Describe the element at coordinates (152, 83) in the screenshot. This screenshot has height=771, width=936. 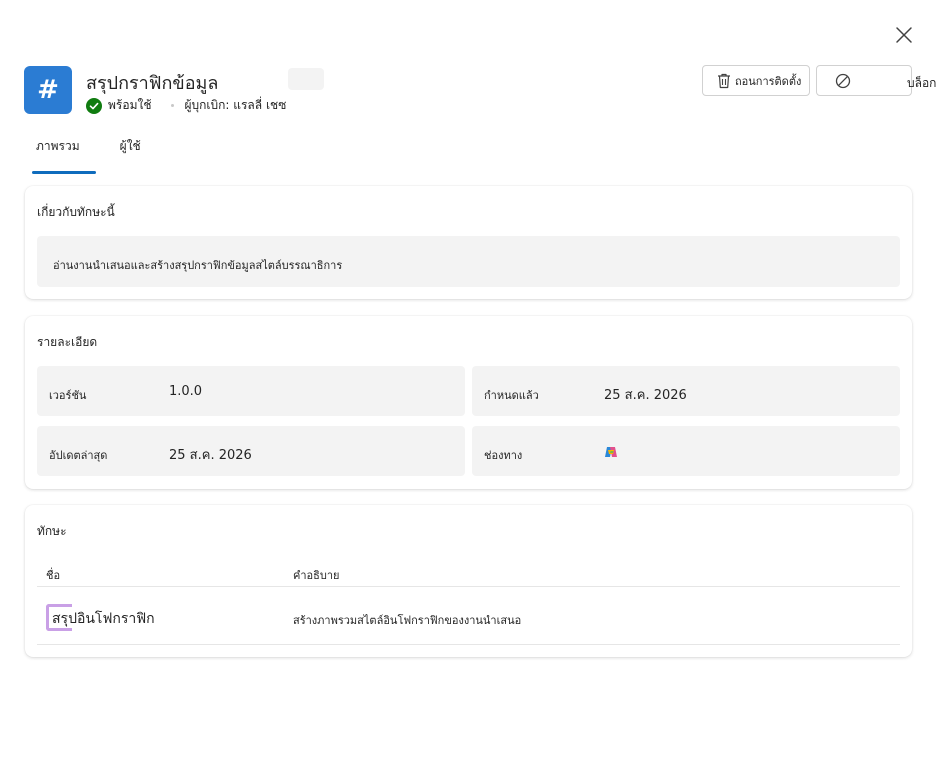
I see `page-title: สรุปกราฟิกข้อมูล` at that location.